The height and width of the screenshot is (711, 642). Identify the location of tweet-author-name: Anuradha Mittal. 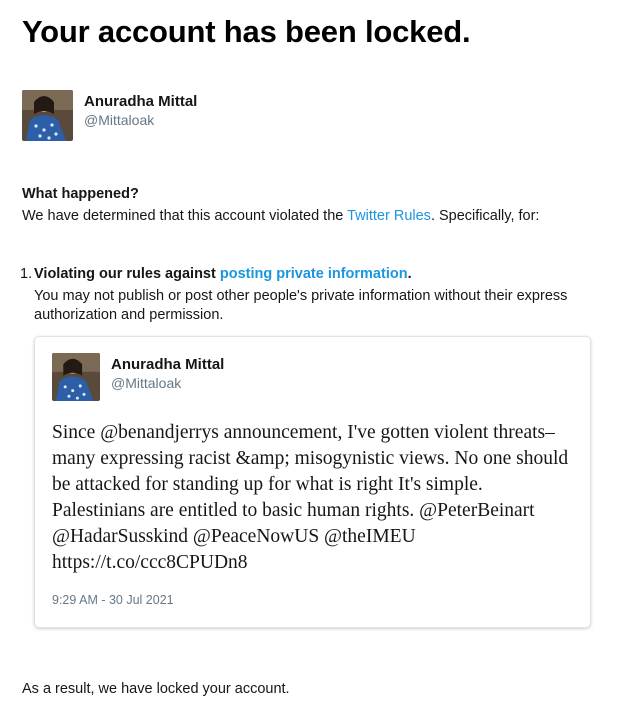
(168, 364).